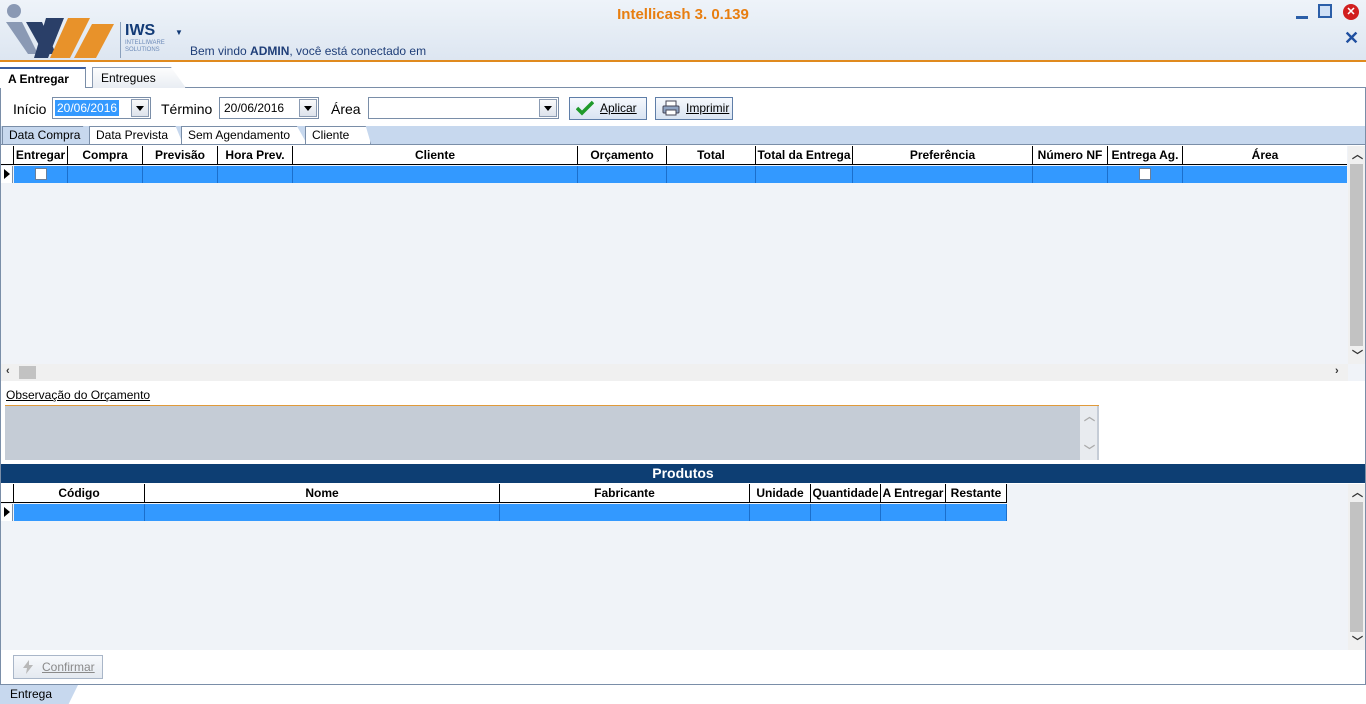 The height and width of the screenshot is (704, 1366). I want to click on cell-hora-prev, so click(255, 174).